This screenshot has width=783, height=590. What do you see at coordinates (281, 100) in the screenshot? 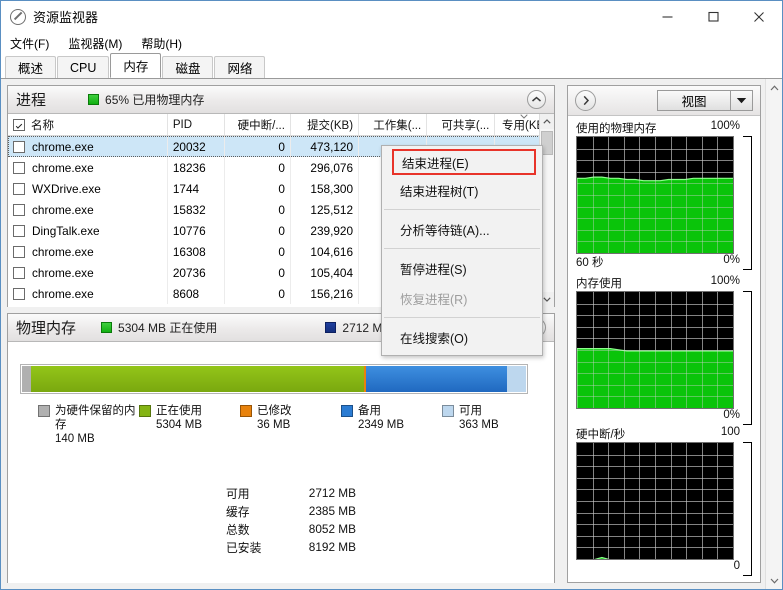
I see `process-panel-header: 进程 65% 已用物理内存` at bounding box center [281, 100].